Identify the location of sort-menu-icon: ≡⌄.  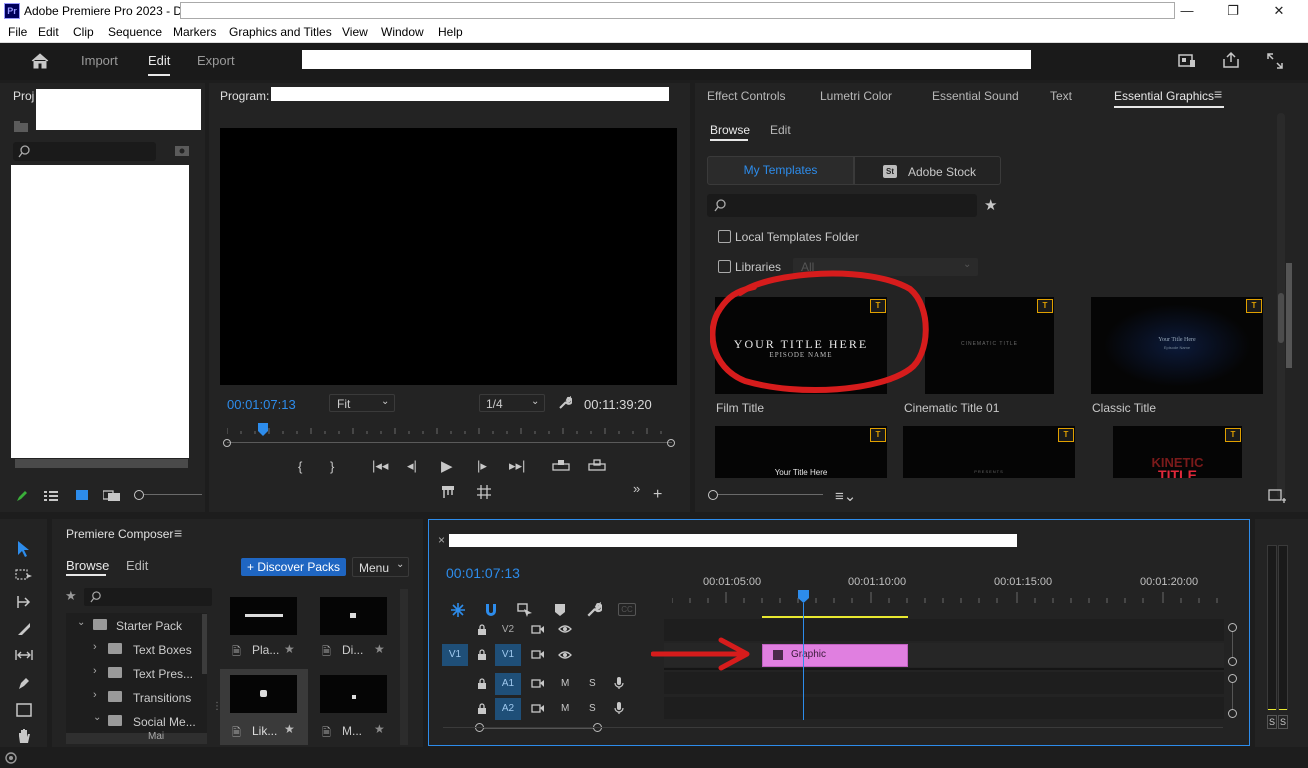
(845, 496).